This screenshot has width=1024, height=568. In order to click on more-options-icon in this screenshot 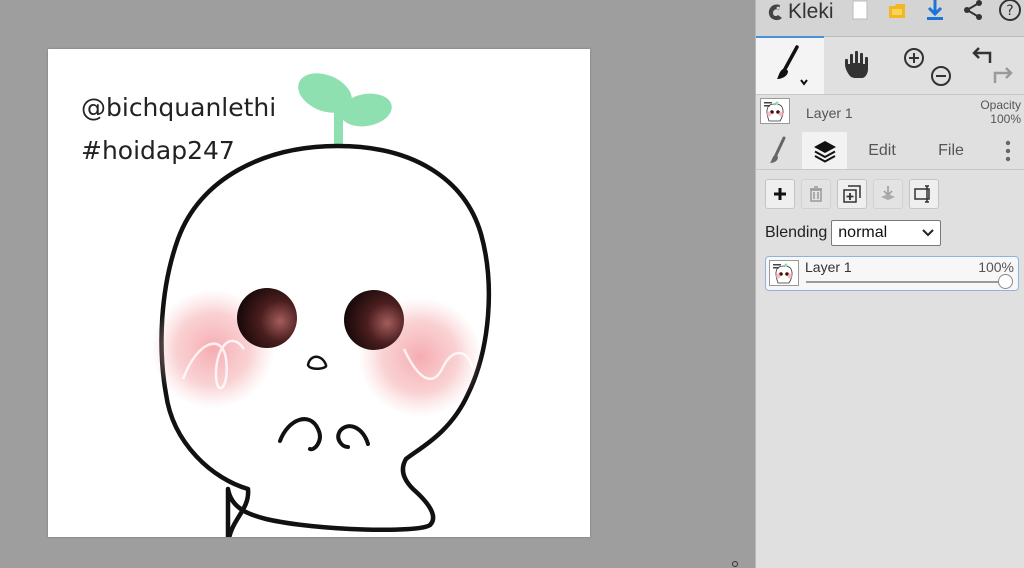, I will do `click(1008, 150)`.